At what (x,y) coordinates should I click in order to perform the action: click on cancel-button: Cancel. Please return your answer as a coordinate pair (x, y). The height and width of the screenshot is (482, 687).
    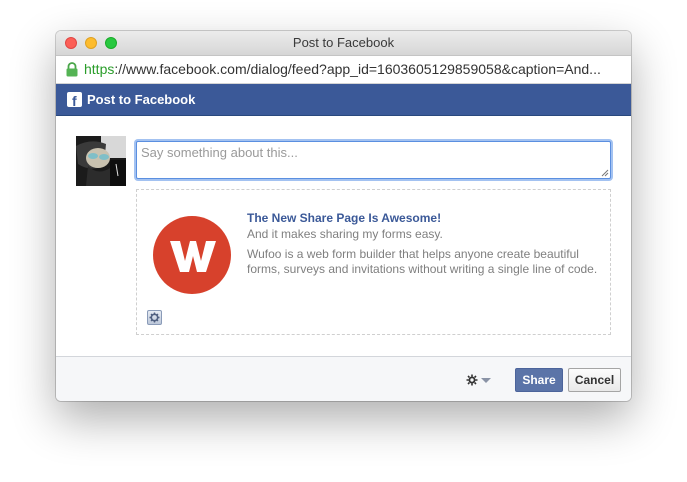
    Looking at the image, I should click on (594, 380).